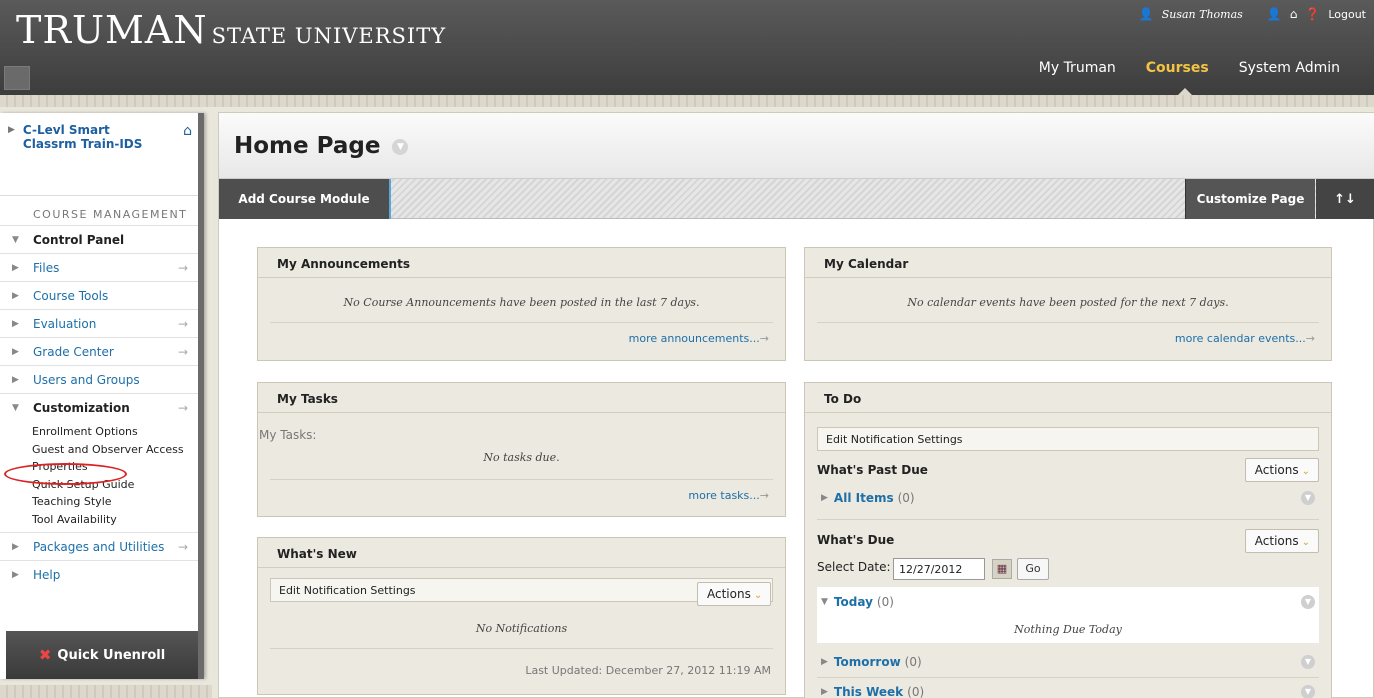 The image size is (1374, 698). Describe the element at coordinates (305, 199) in the screenshot. I see `add-course-module-button: Add Course Module` at that location.